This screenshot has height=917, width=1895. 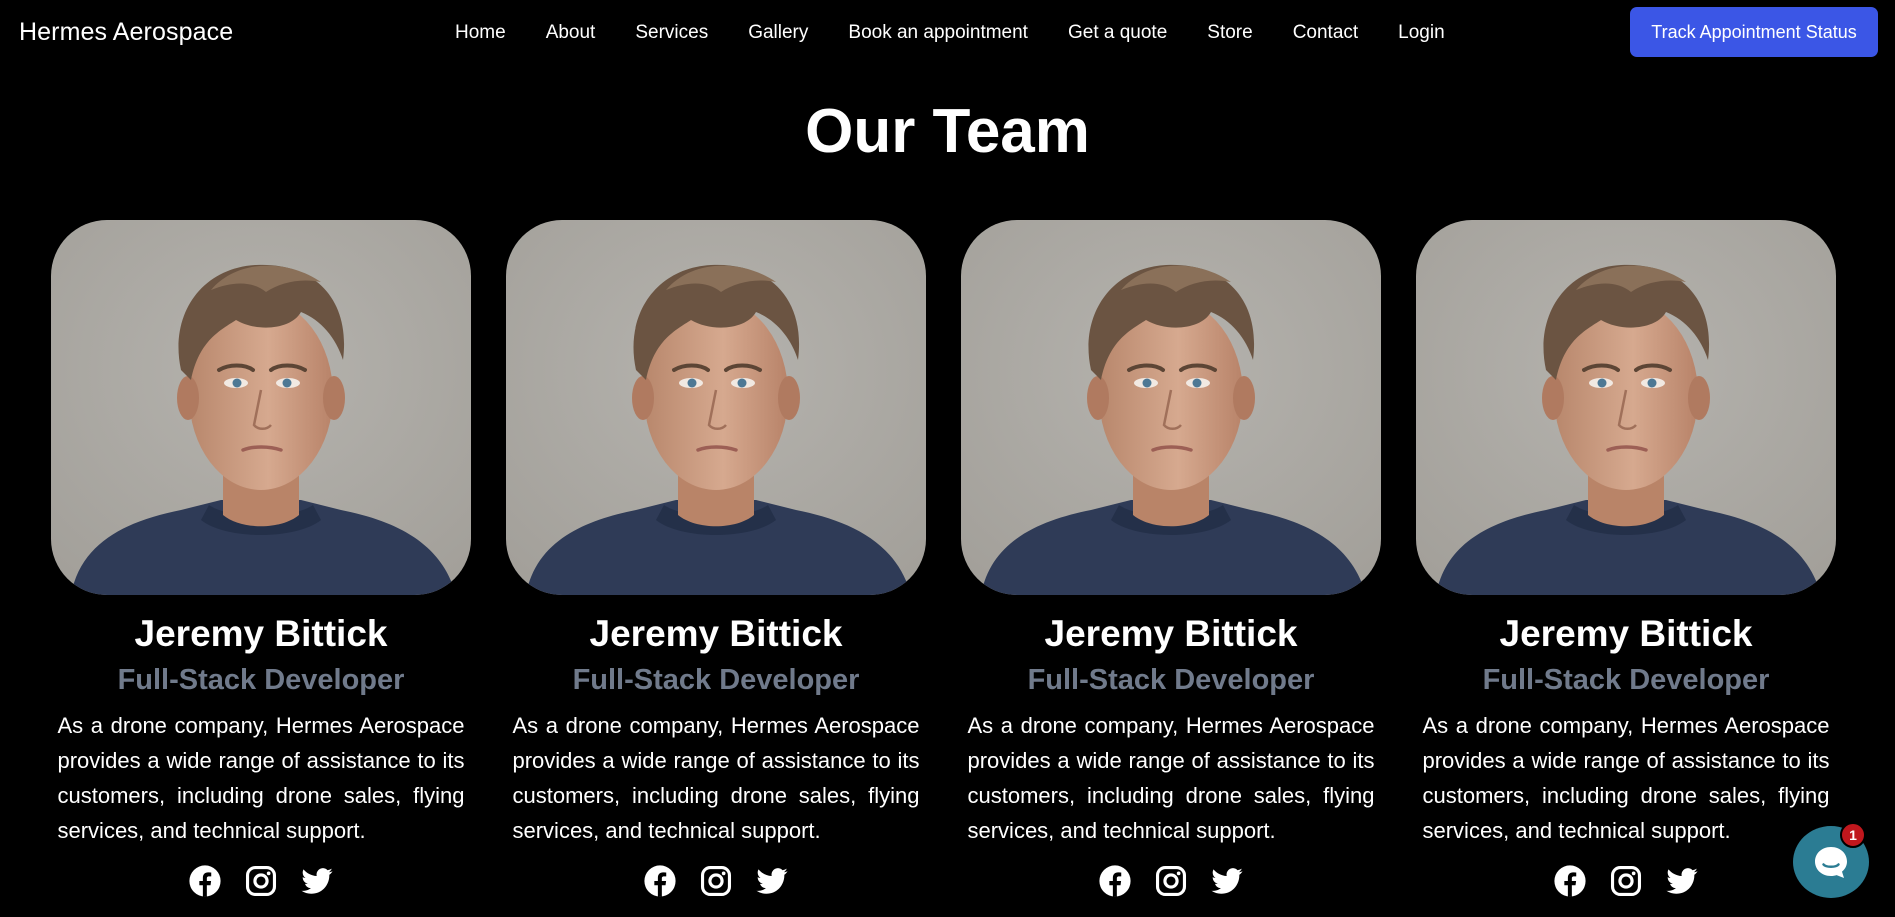 What do you see at coordinates (947, 131) in the screenshot?
I see `section-title: Our Team` at bounding box center [947, 131].